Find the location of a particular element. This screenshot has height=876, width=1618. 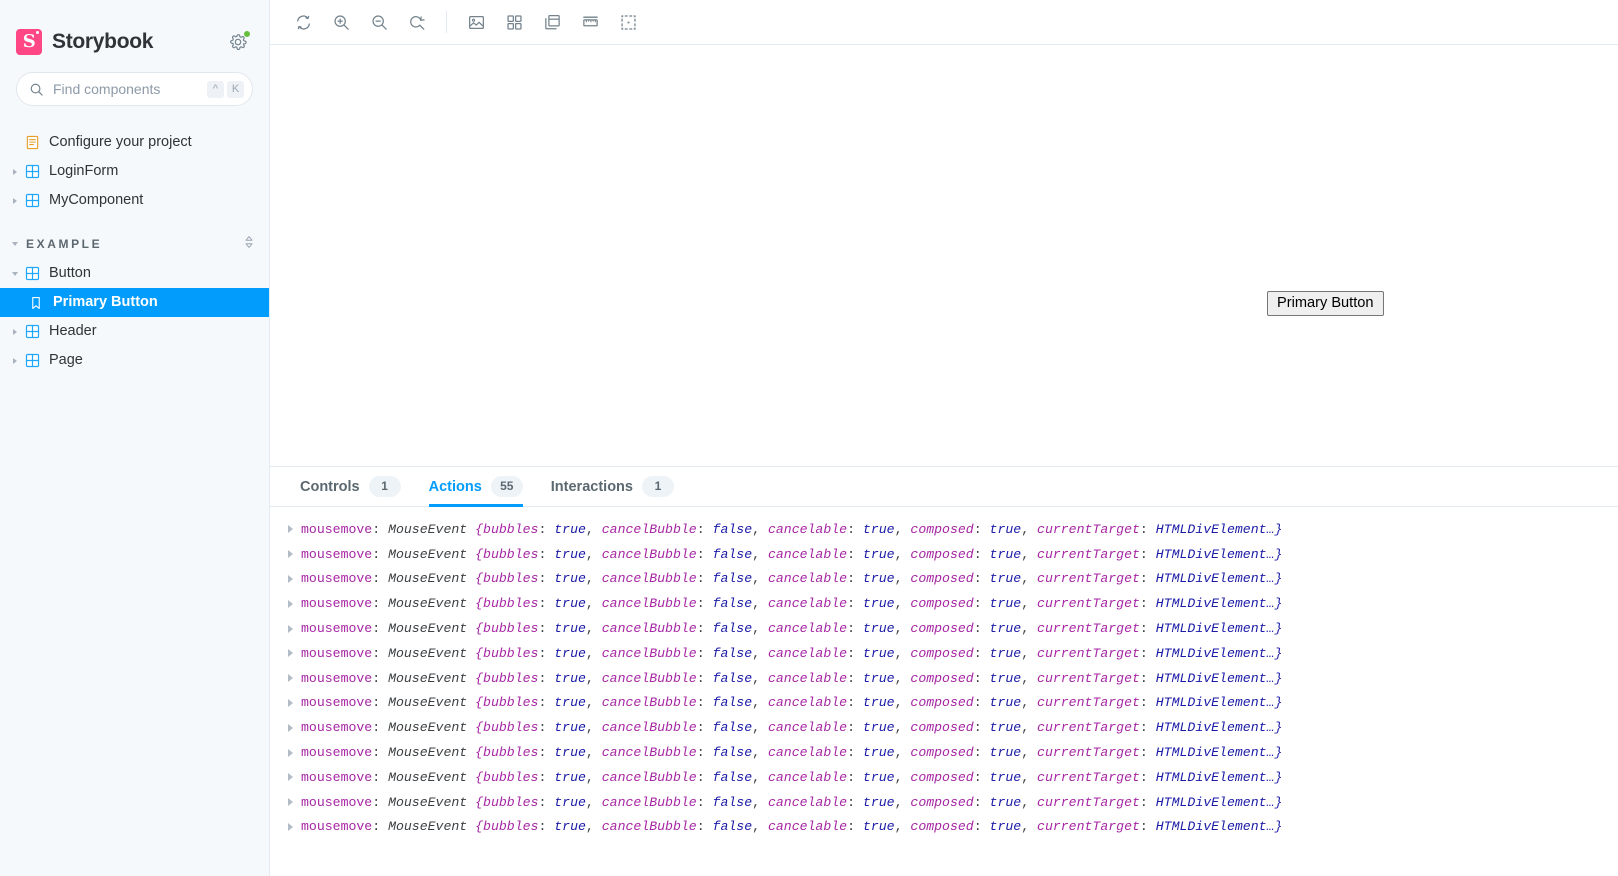

zoom-reset-button is located at coordinates (417, 22).